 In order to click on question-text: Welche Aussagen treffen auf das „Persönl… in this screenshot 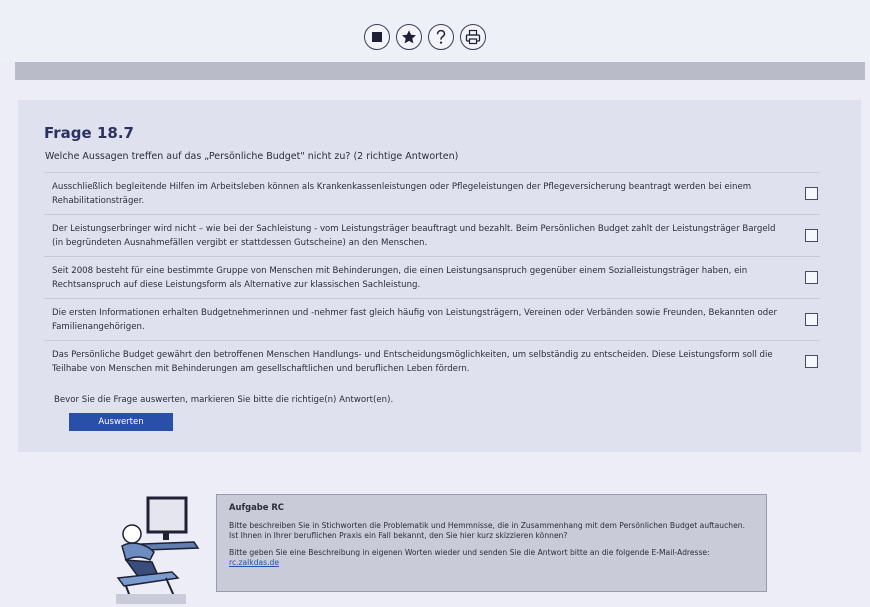, I will do `click(252, 156)`.